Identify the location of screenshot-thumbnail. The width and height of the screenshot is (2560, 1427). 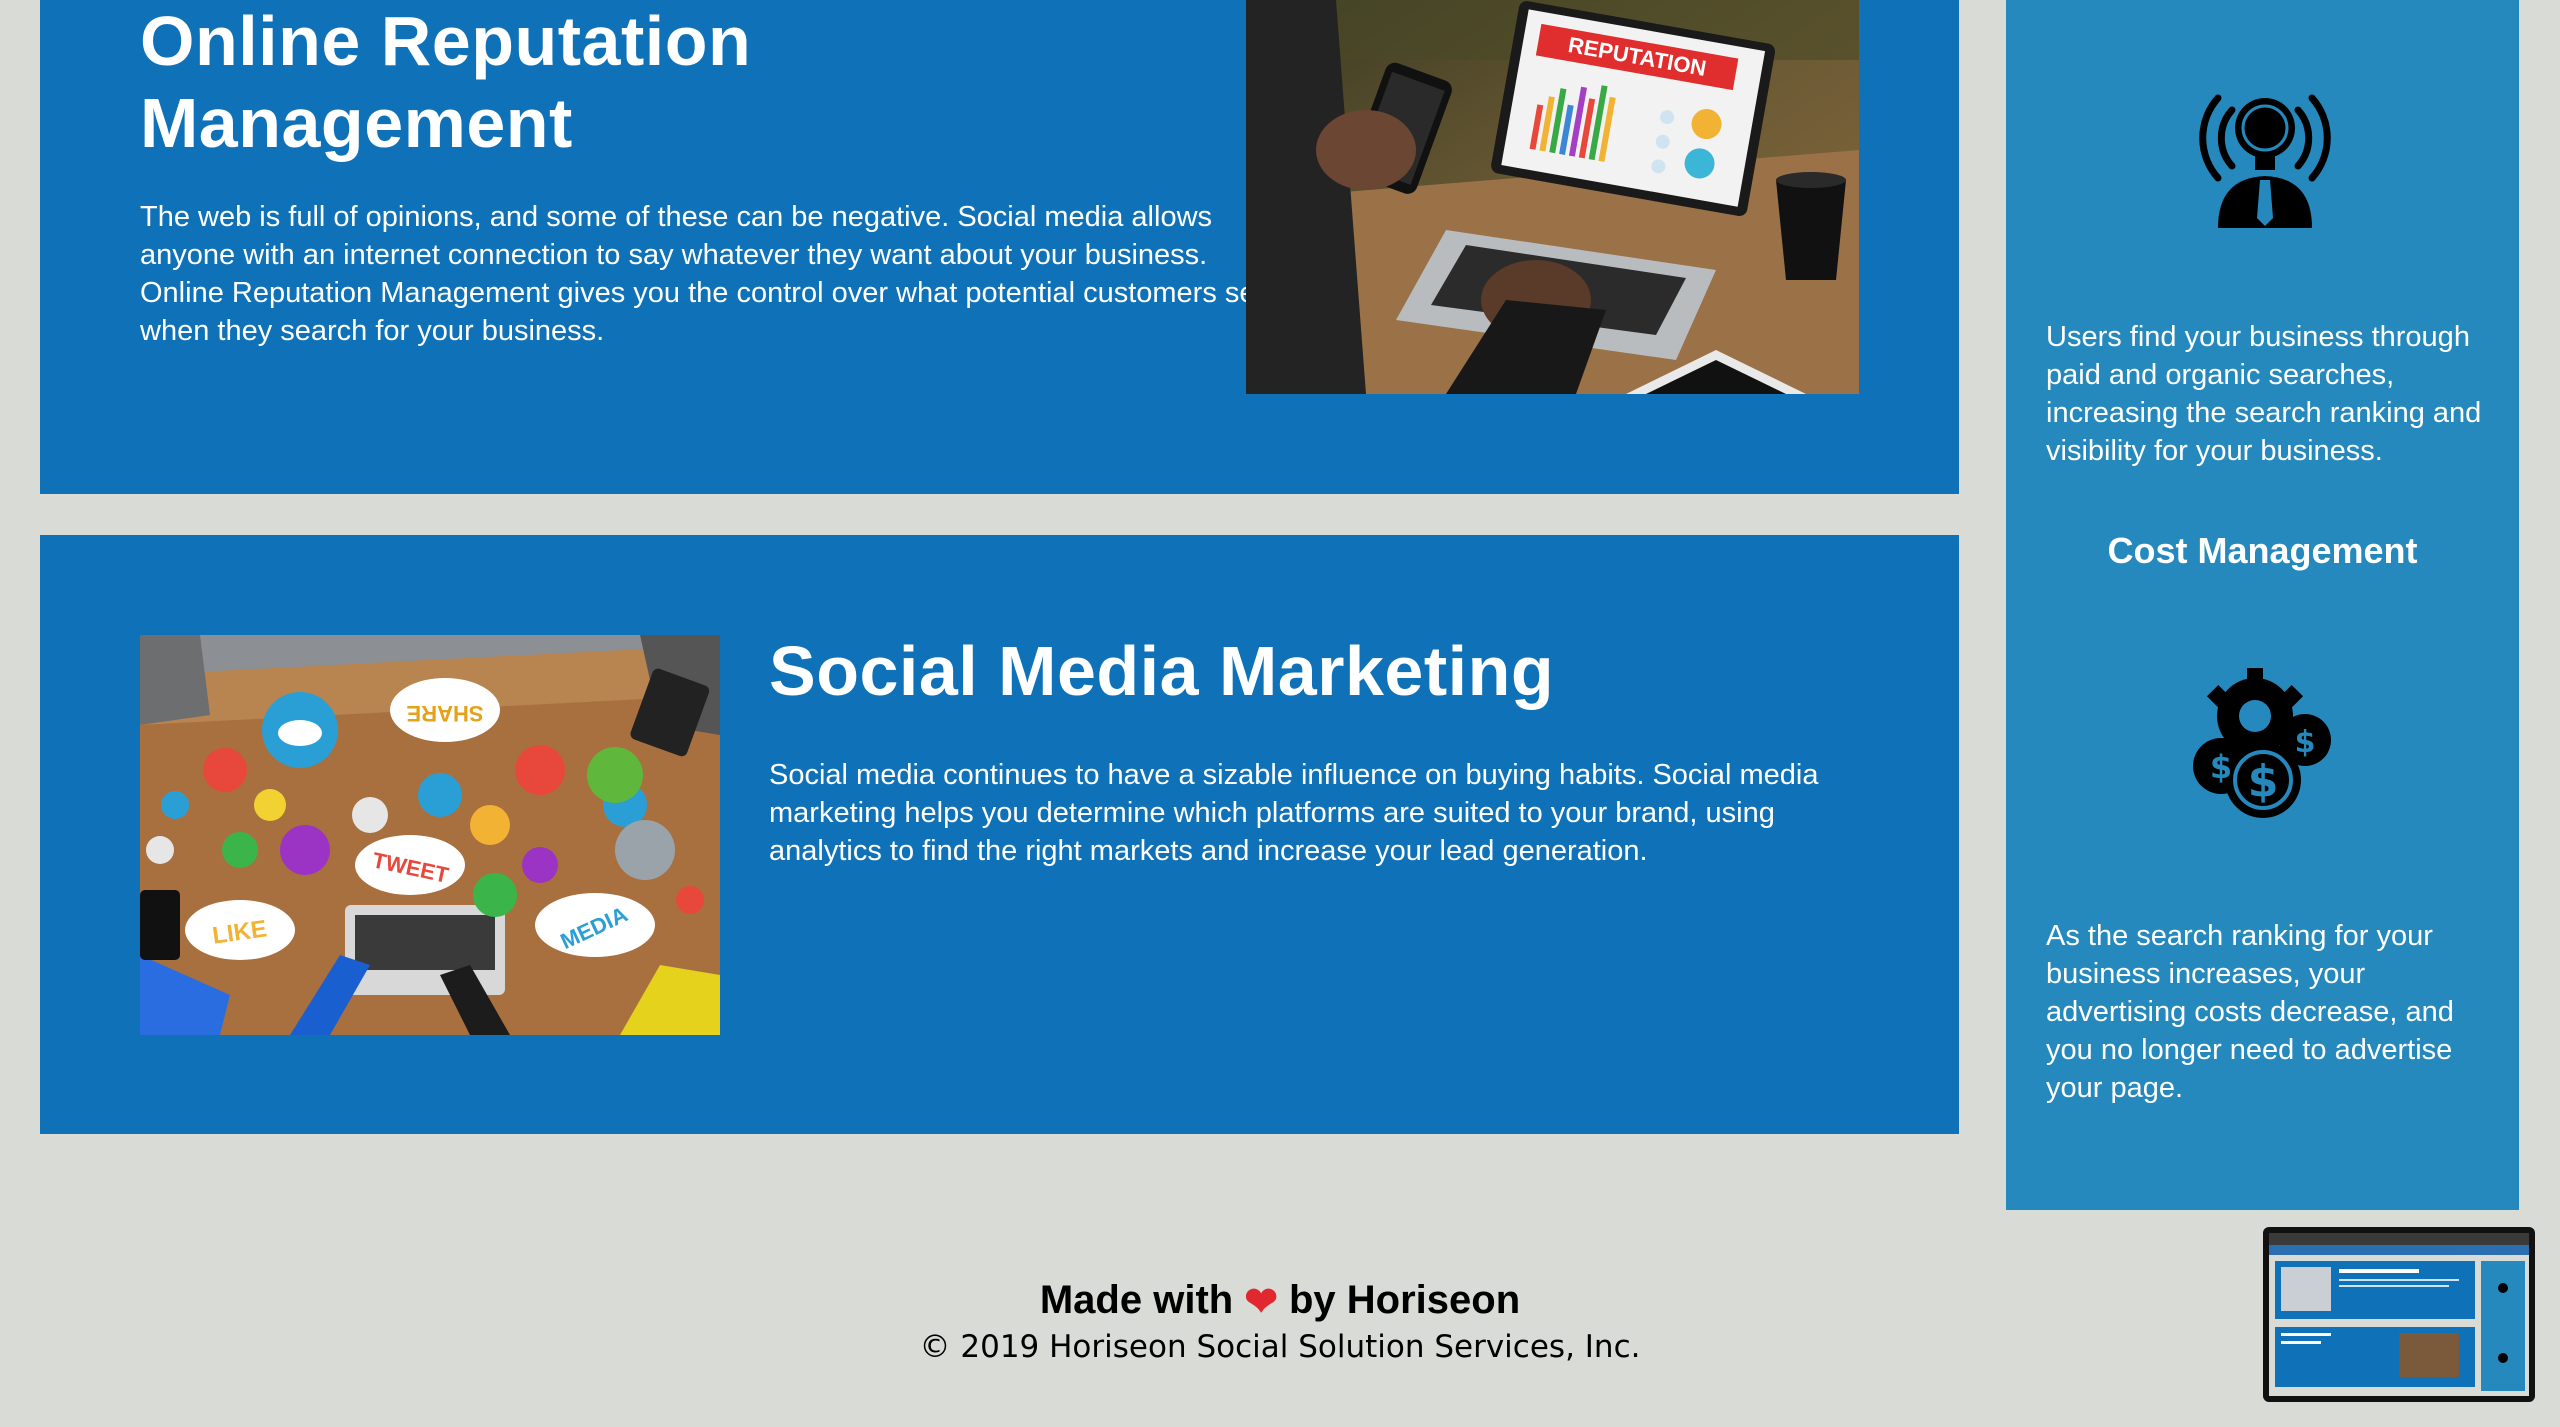
(2399, 1314).